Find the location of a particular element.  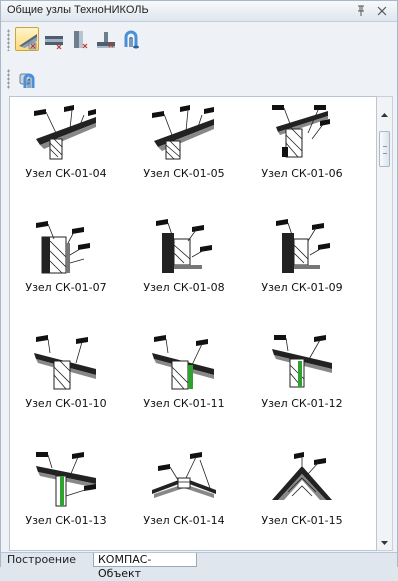

node-item-06: Узел СК-01-06 is located at coordinates (302, 155).